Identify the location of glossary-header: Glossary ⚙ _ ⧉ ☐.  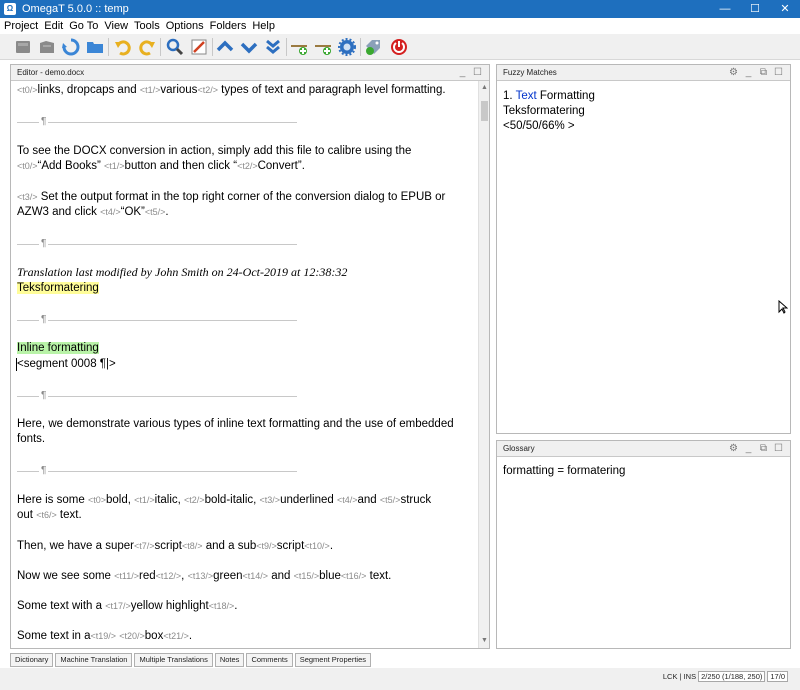
(643, 449).